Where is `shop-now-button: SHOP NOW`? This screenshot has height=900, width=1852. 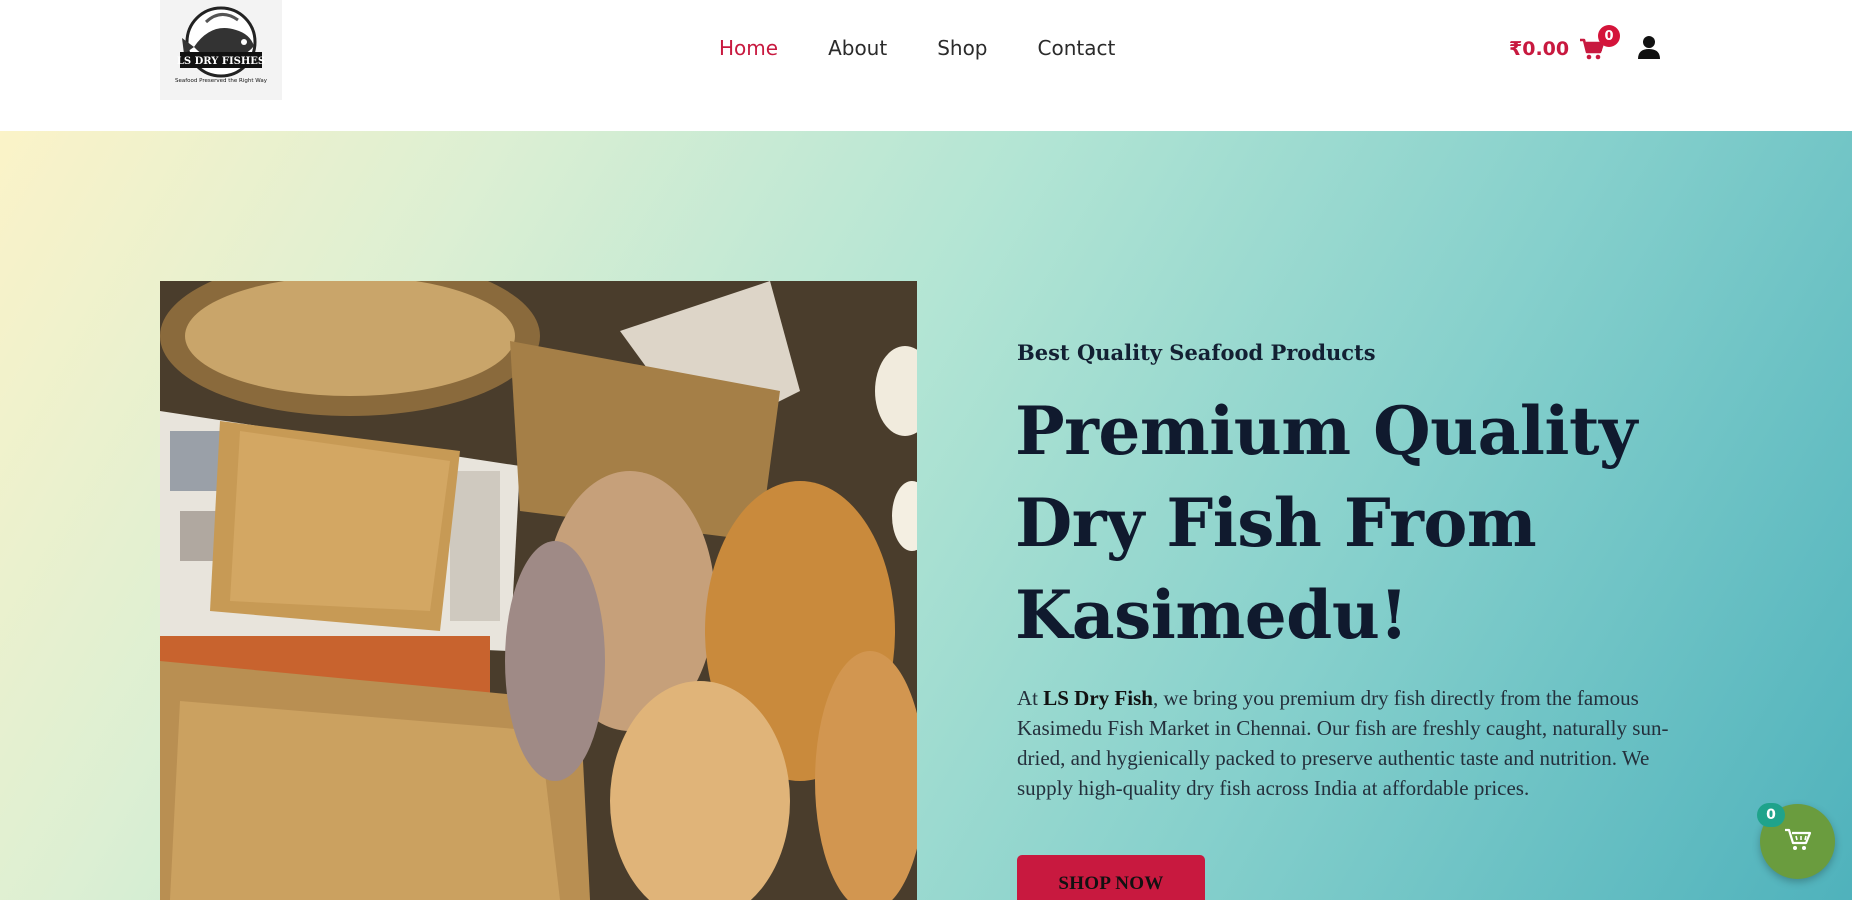
shop-now-button: SHOP NOW is located at coordinates (1111, 877).